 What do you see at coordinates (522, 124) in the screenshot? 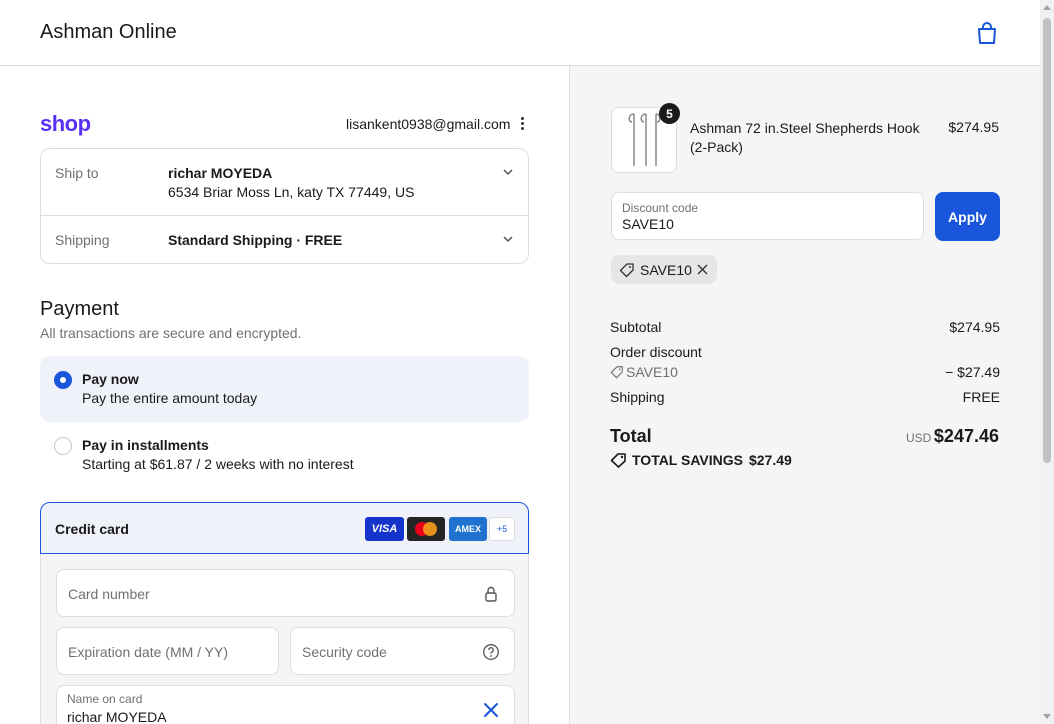
I see `more-options-icon` at bounding box center [522, 124].